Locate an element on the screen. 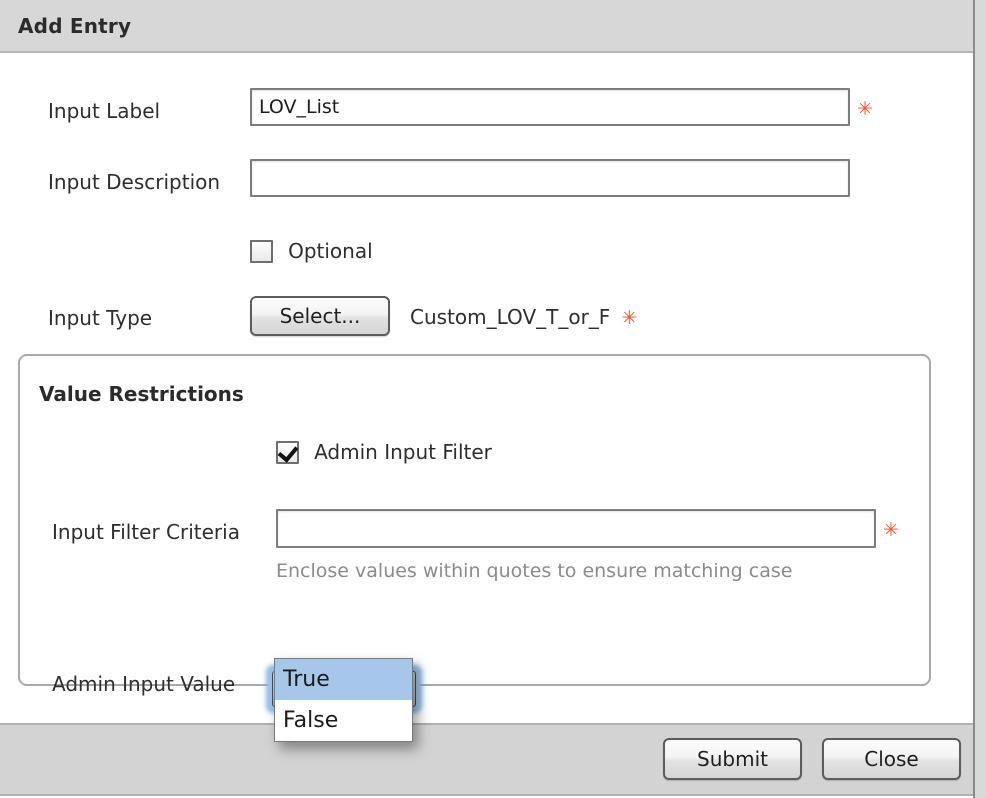  optional-checkbox-row: Optional is located at coordinates (311, 251).